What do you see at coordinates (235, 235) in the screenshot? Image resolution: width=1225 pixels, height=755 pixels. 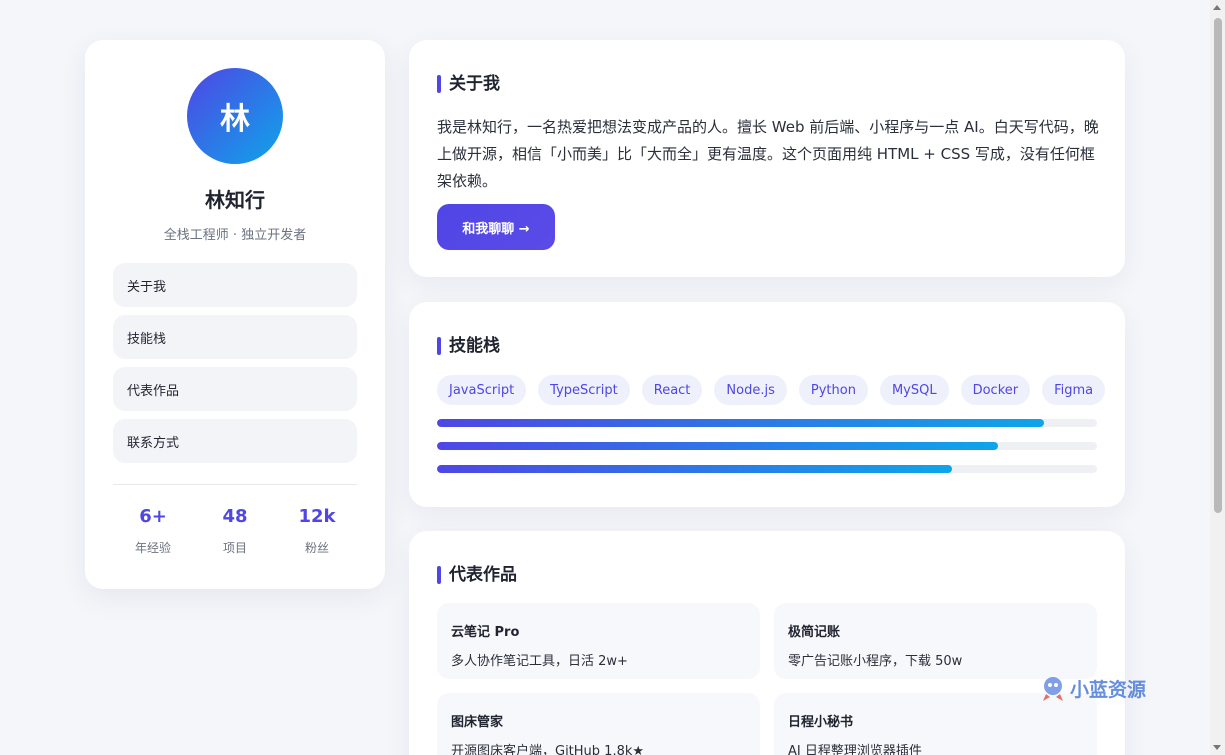 I see `profile-role: 全栈工程师 · 独立开发者` at bounding box center [235, 235].